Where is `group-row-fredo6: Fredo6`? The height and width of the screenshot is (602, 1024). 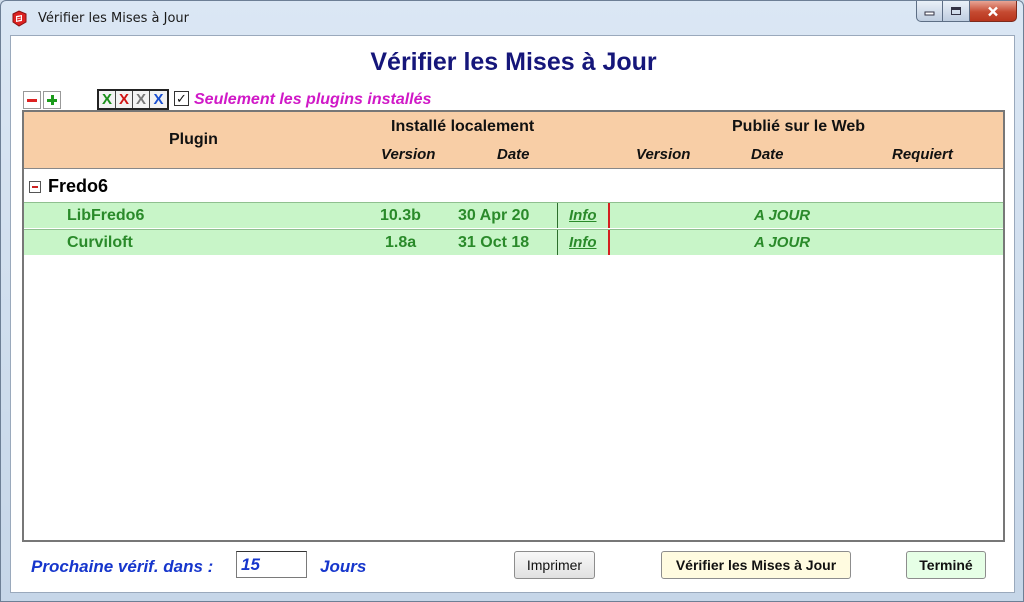
group-row-fredo6: Fredo6 is located at coordinates (513, 185).